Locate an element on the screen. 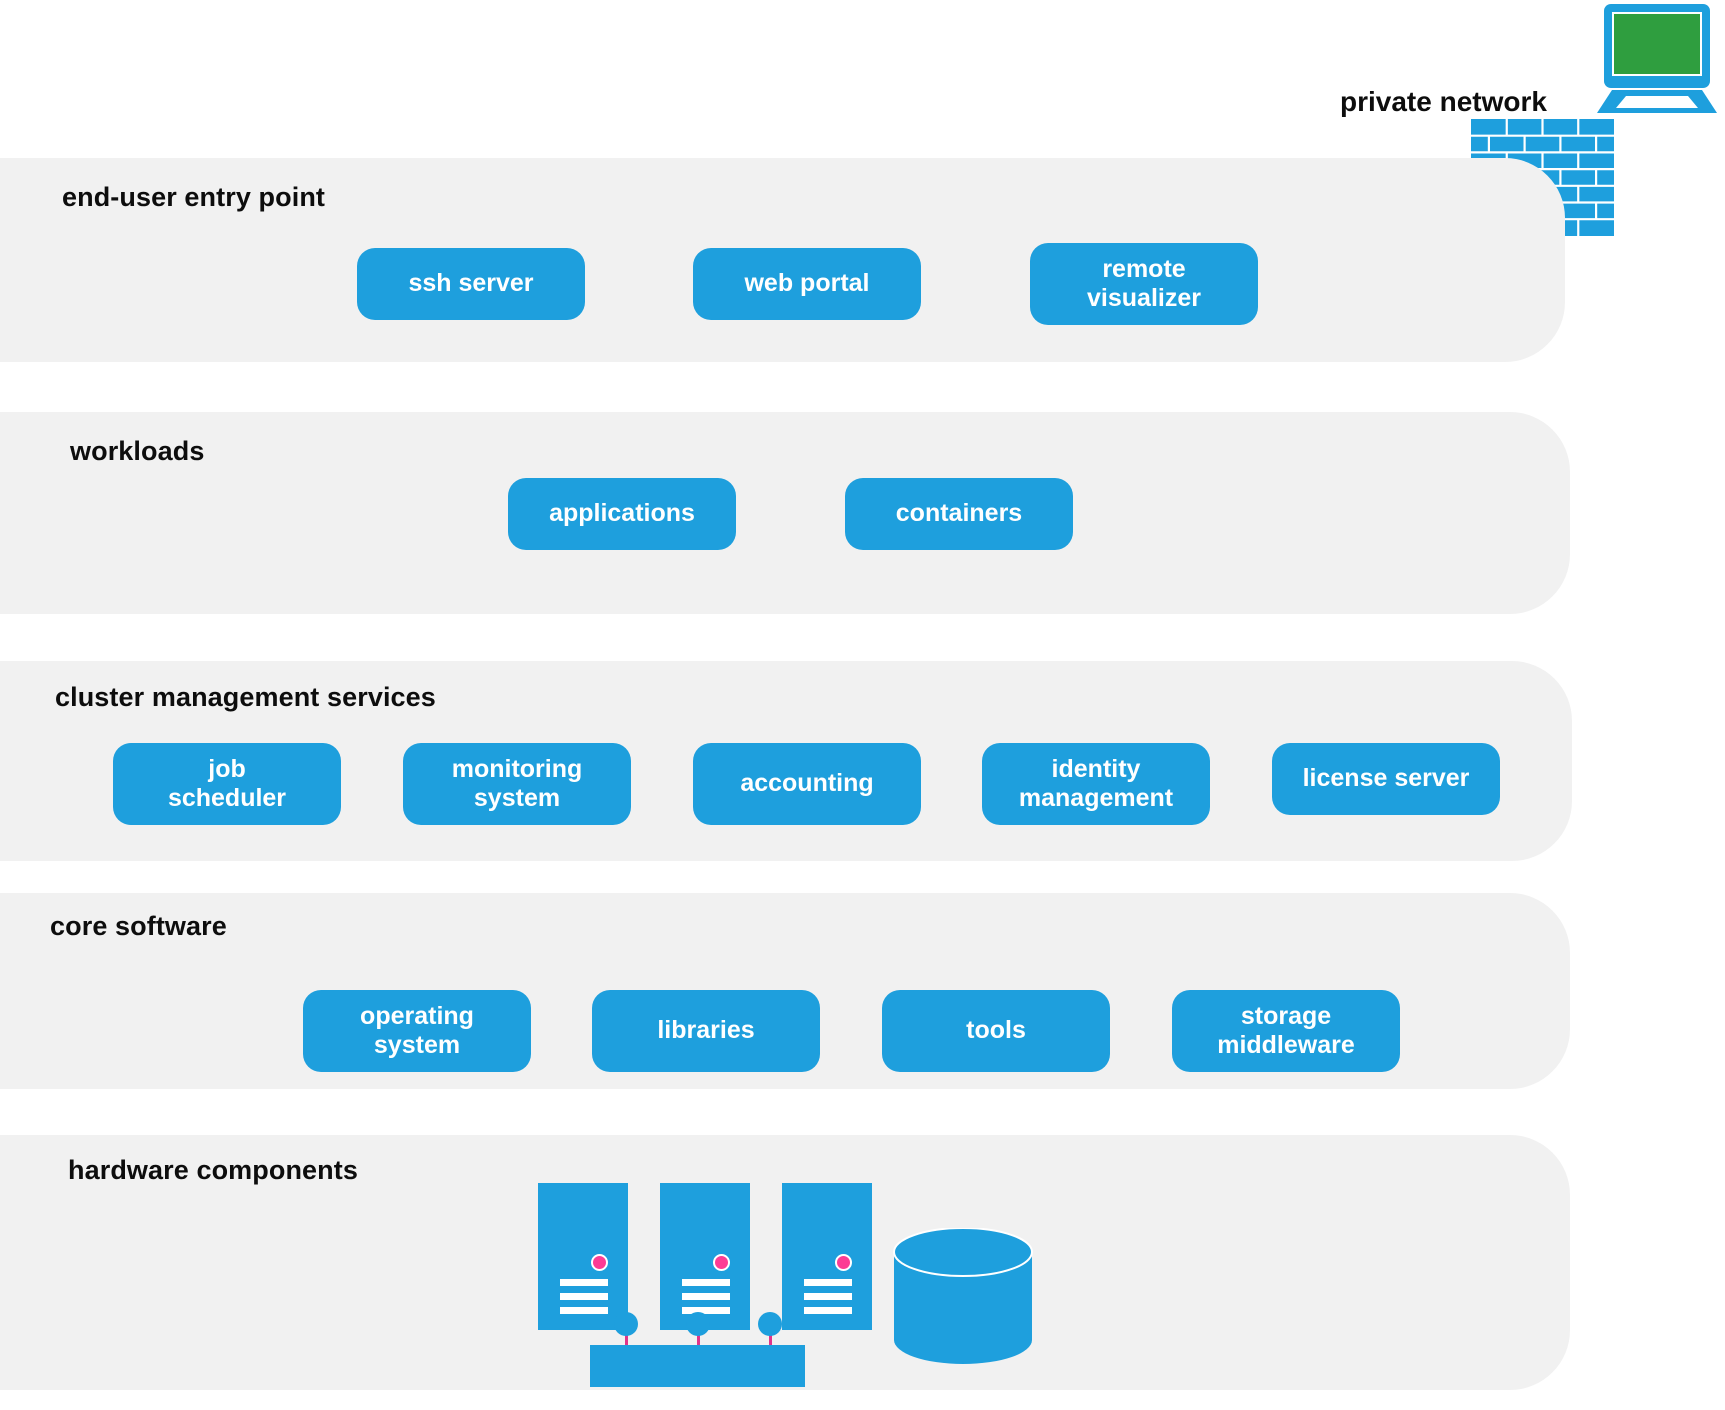 This screenshot has width=1725, height=1410. node-monitoring-system-label-line2: system is located at coordinates (517, 798).